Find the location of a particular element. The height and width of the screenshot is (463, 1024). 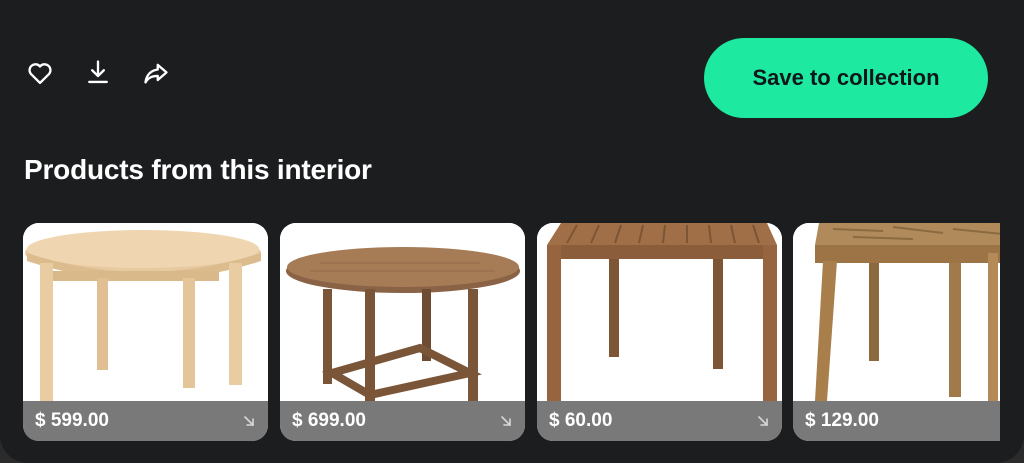

download-icon is located at coordinates (98, 72).